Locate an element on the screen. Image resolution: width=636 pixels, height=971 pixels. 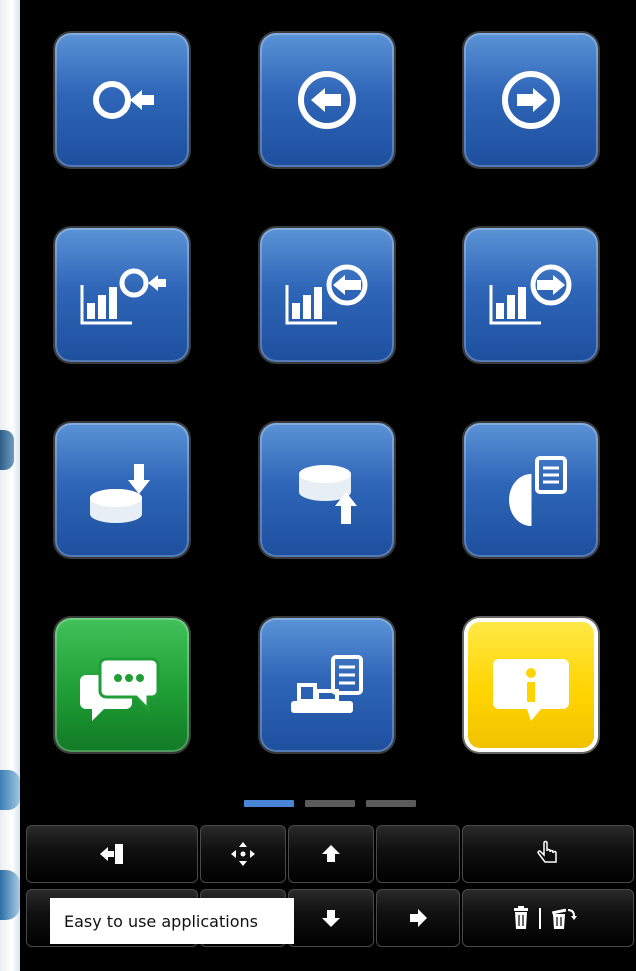
exit-button is located at coordinates (112, 854).